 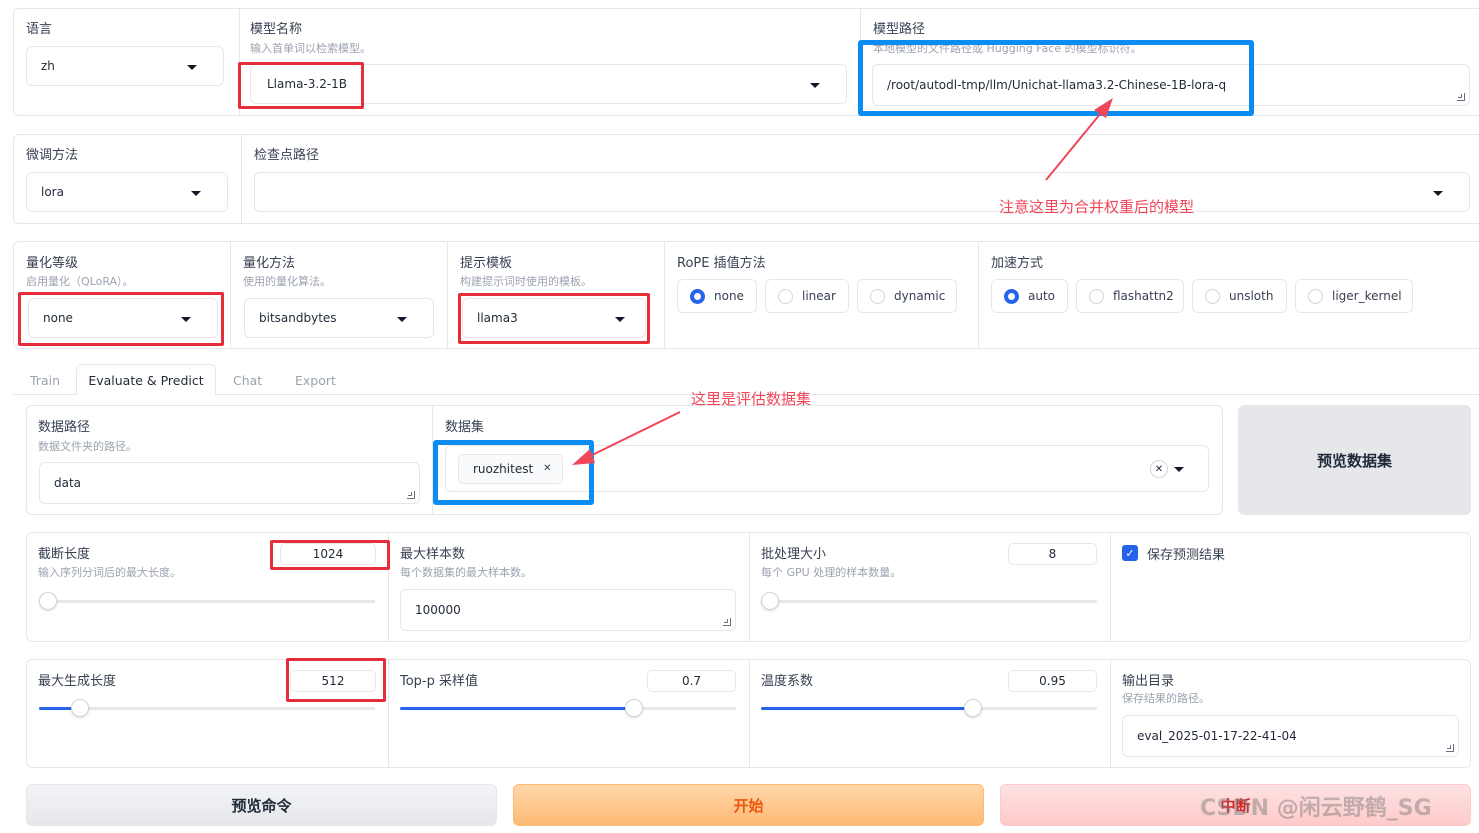 What do you see at coordinates (1316, 808) in the screenshot?
I see `watermark: CSDN @闲云野鹤_SG` at bounding box center [1316, 808].